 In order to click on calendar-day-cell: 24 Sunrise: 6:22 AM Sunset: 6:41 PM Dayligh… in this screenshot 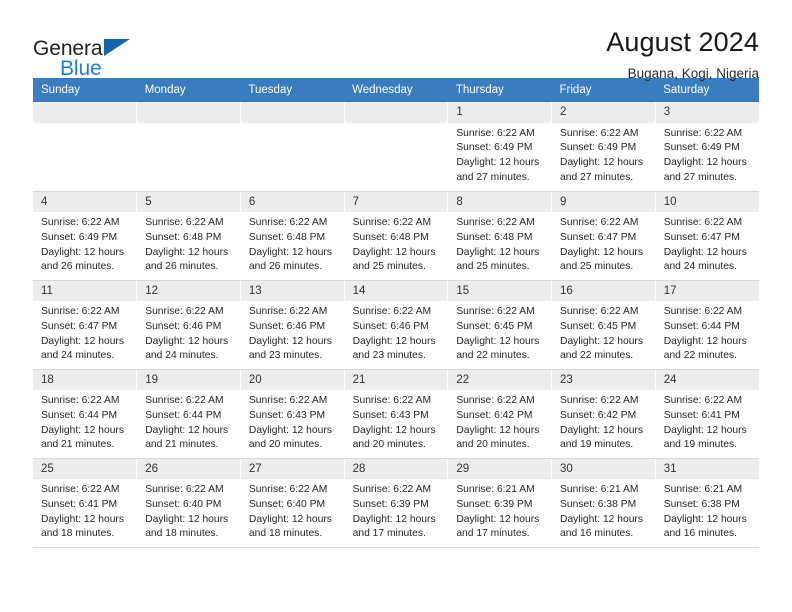, I will do `click(707, 414)`.